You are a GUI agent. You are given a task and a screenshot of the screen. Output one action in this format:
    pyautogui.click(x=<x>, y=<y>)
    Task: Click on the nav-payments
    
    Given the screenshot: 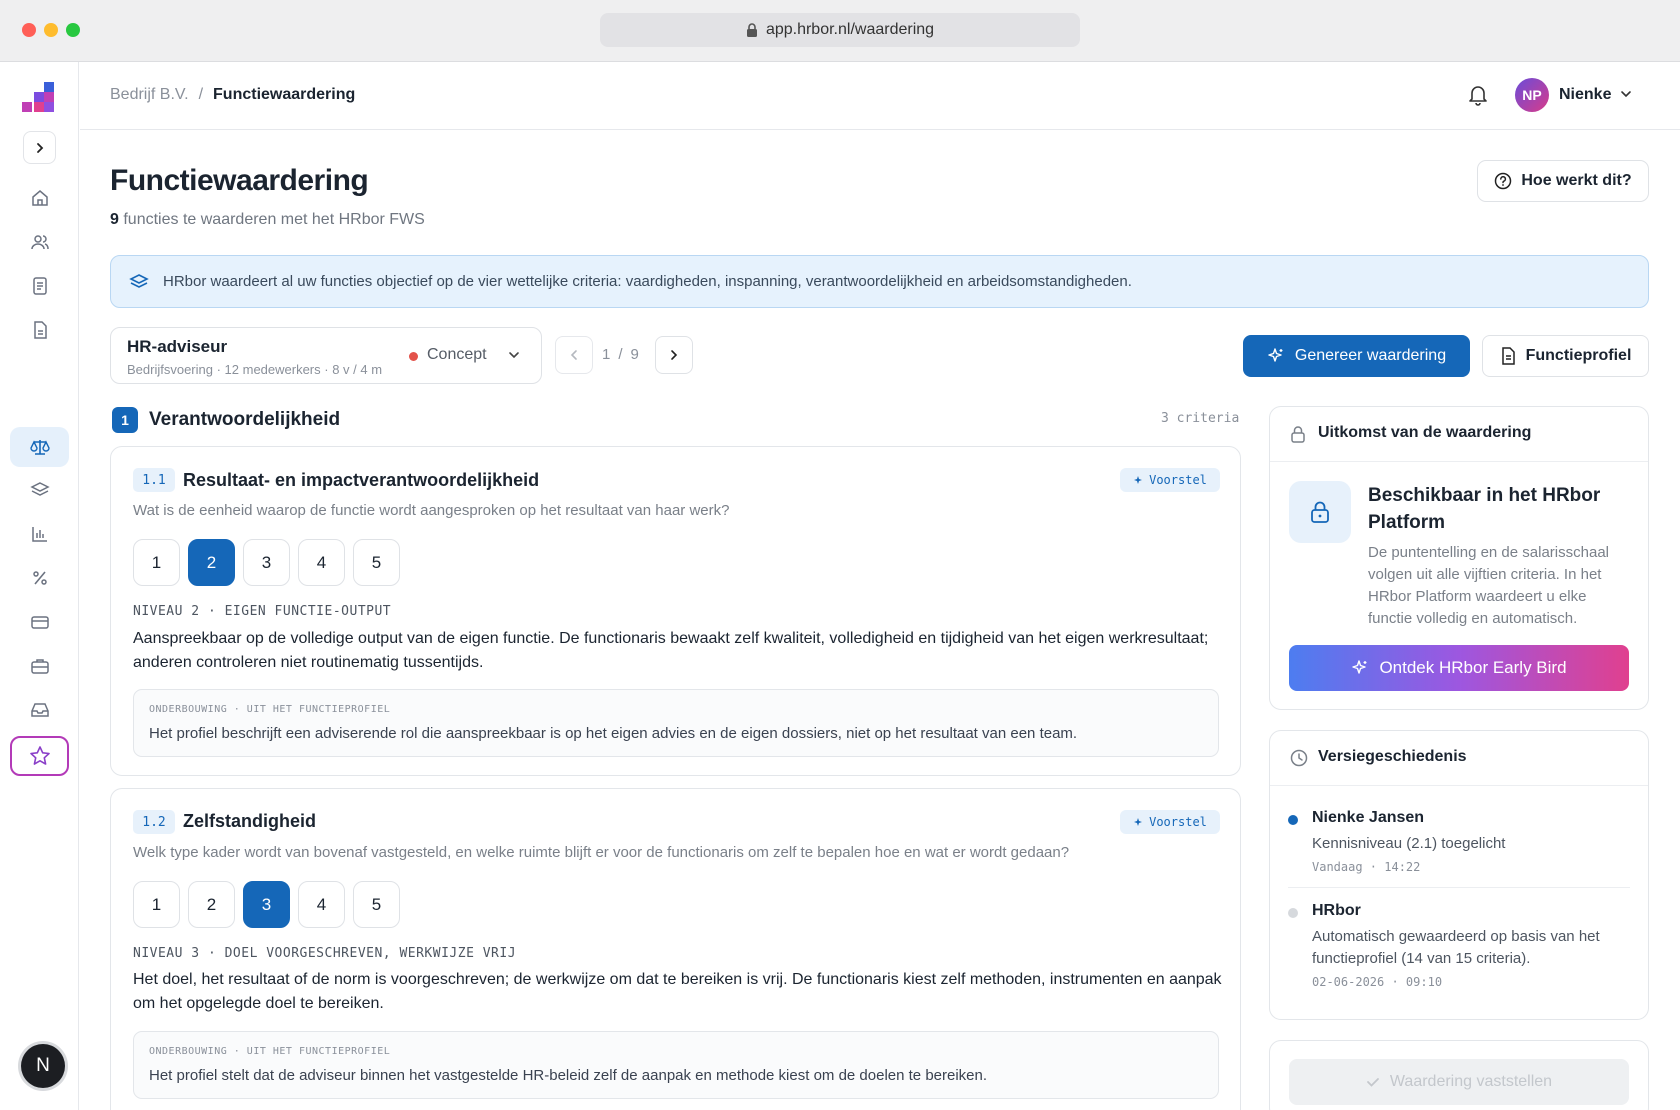 What is the action you would take?
    pyautogui.click(x=39, y=622)
    